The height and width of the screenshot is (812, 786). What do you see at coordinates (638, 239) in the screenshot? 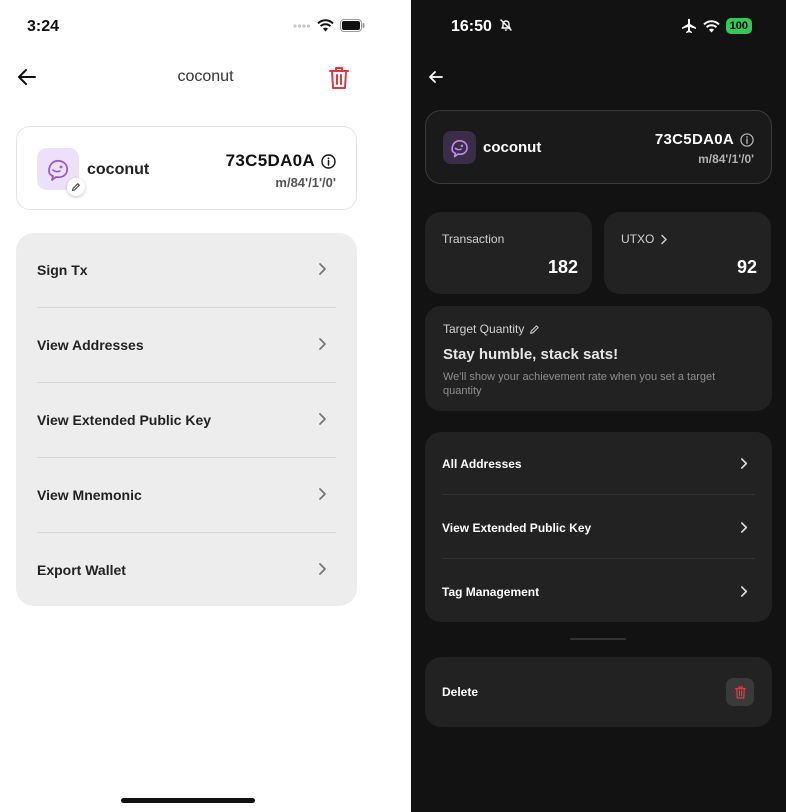
I see `utxo-label: UTXO` at bounding box center [638, 239].